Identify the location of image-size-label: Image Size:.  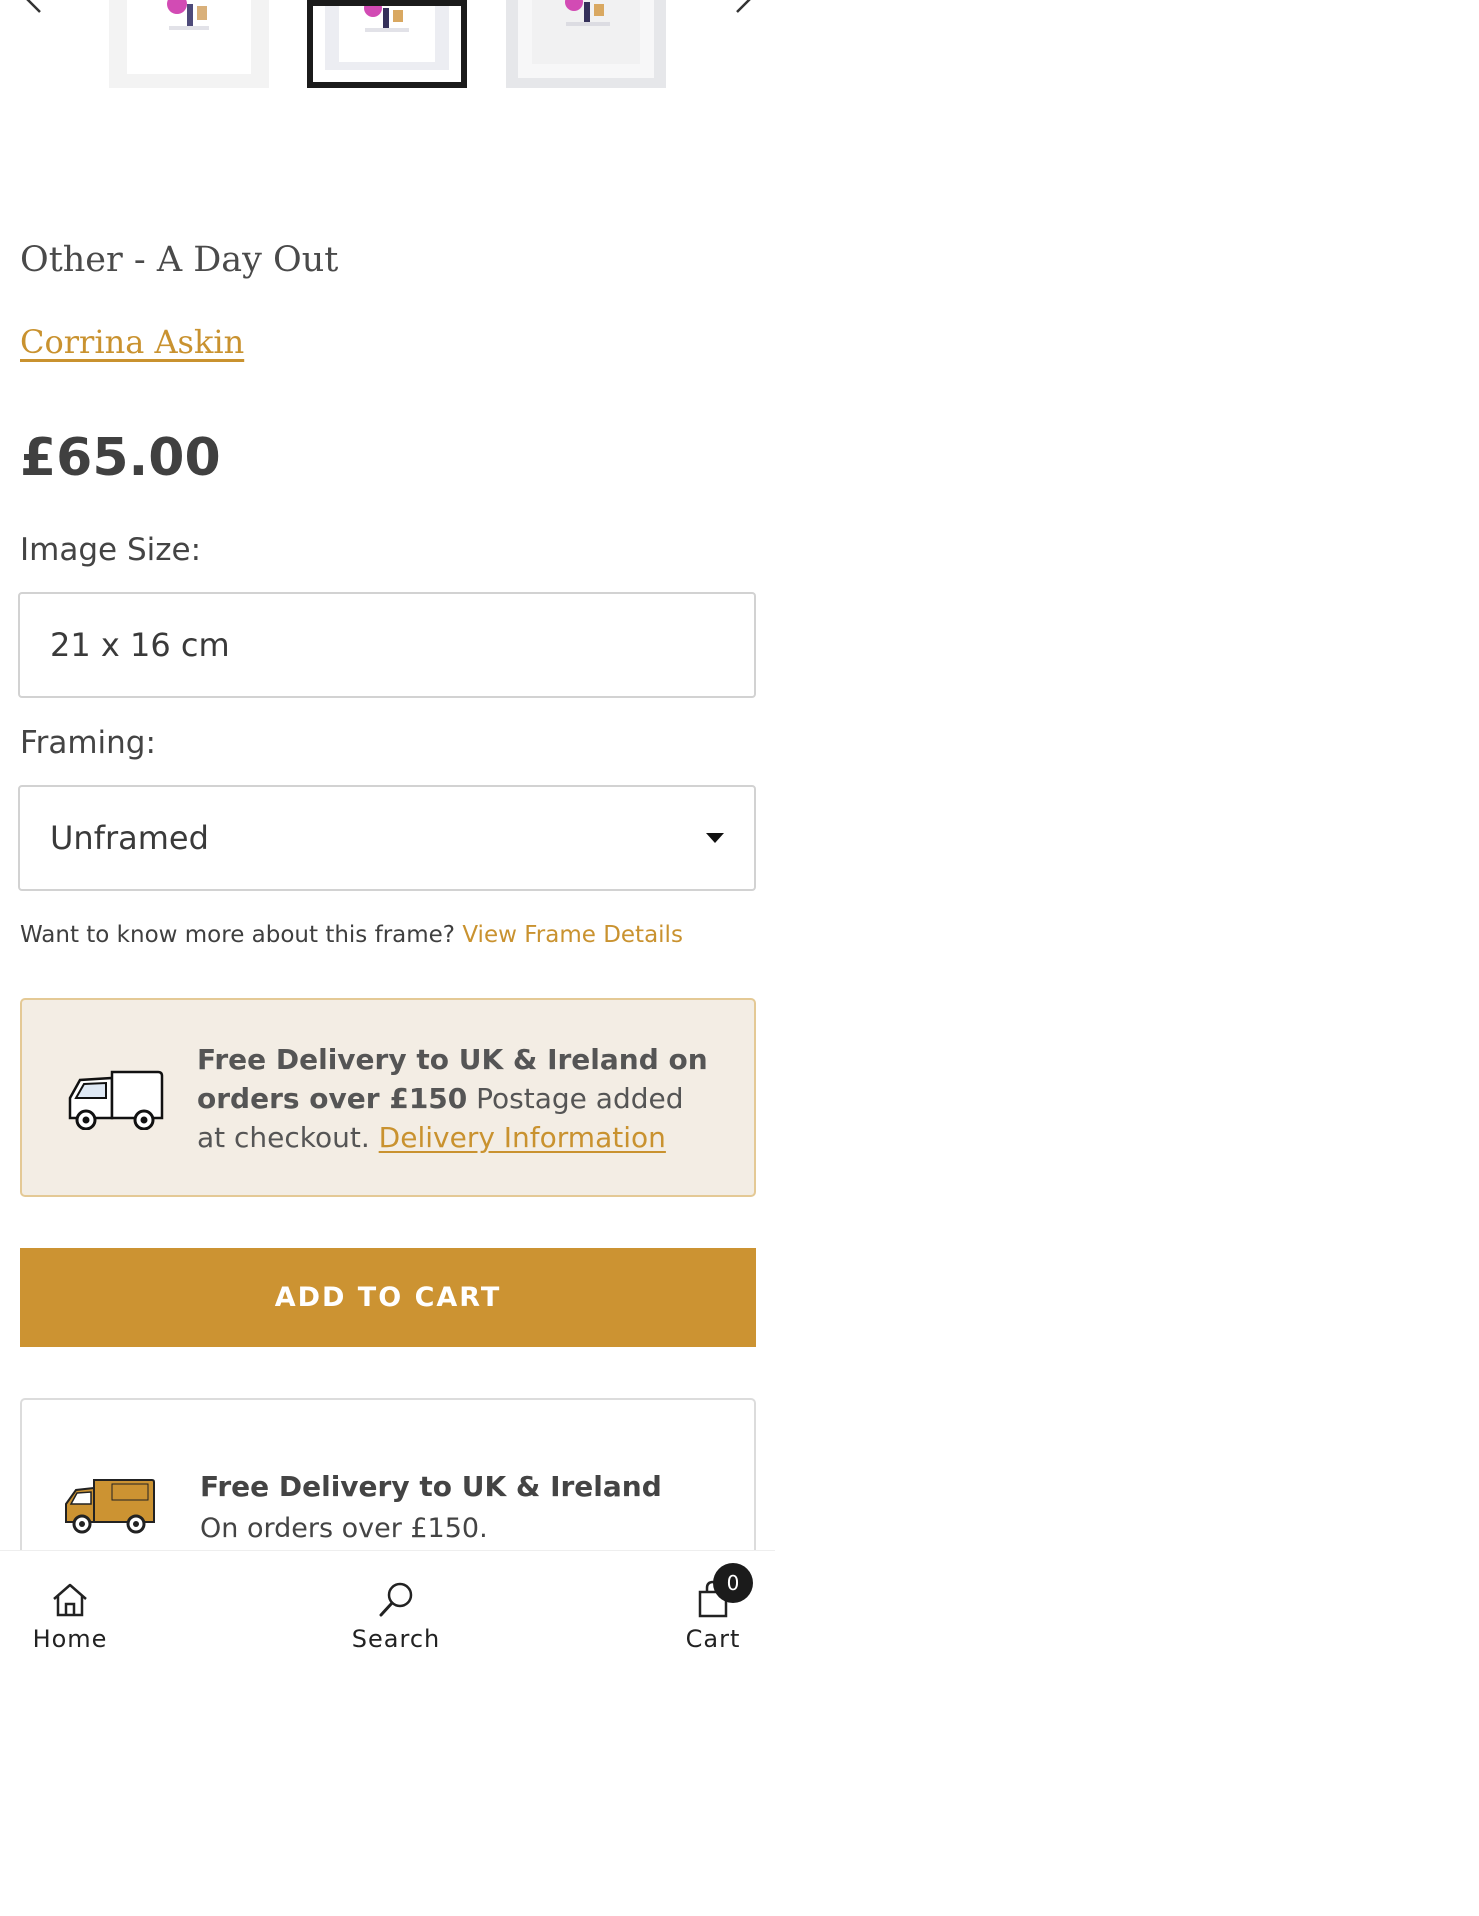
(111, 550).